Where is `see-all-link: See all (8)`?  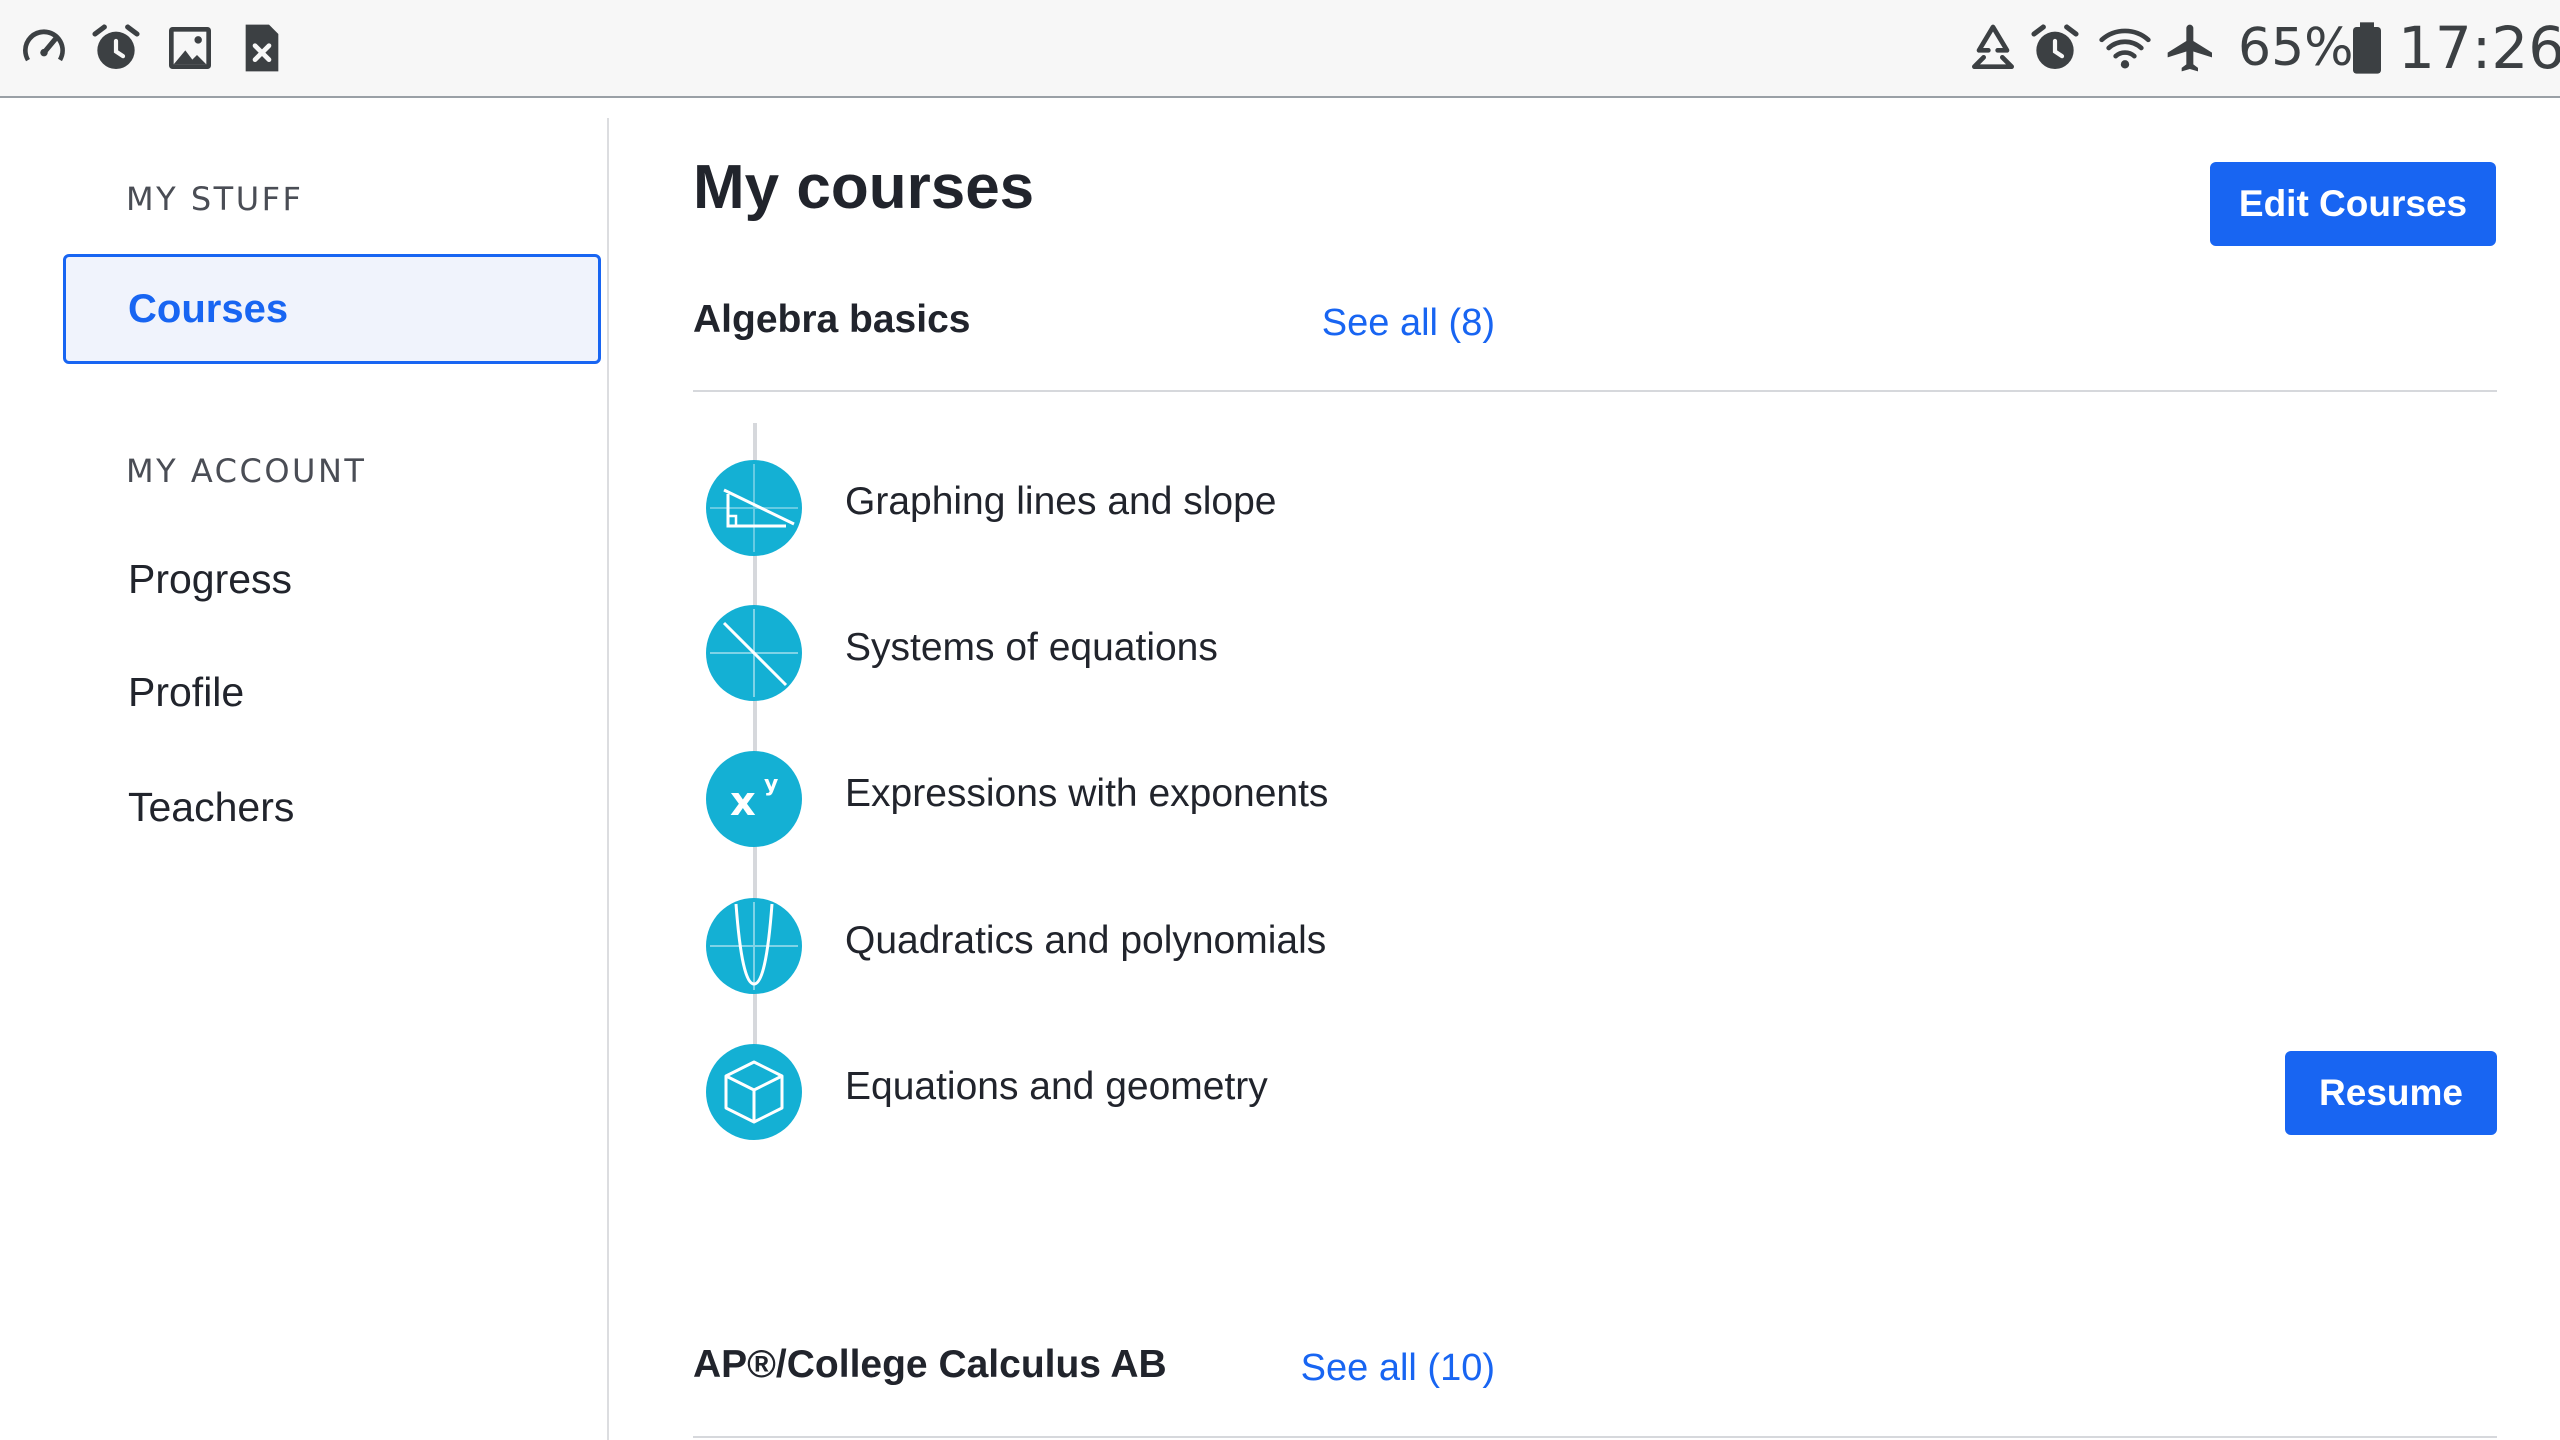 see-all-link: See all (8) is located at coordinates (1408, 323).